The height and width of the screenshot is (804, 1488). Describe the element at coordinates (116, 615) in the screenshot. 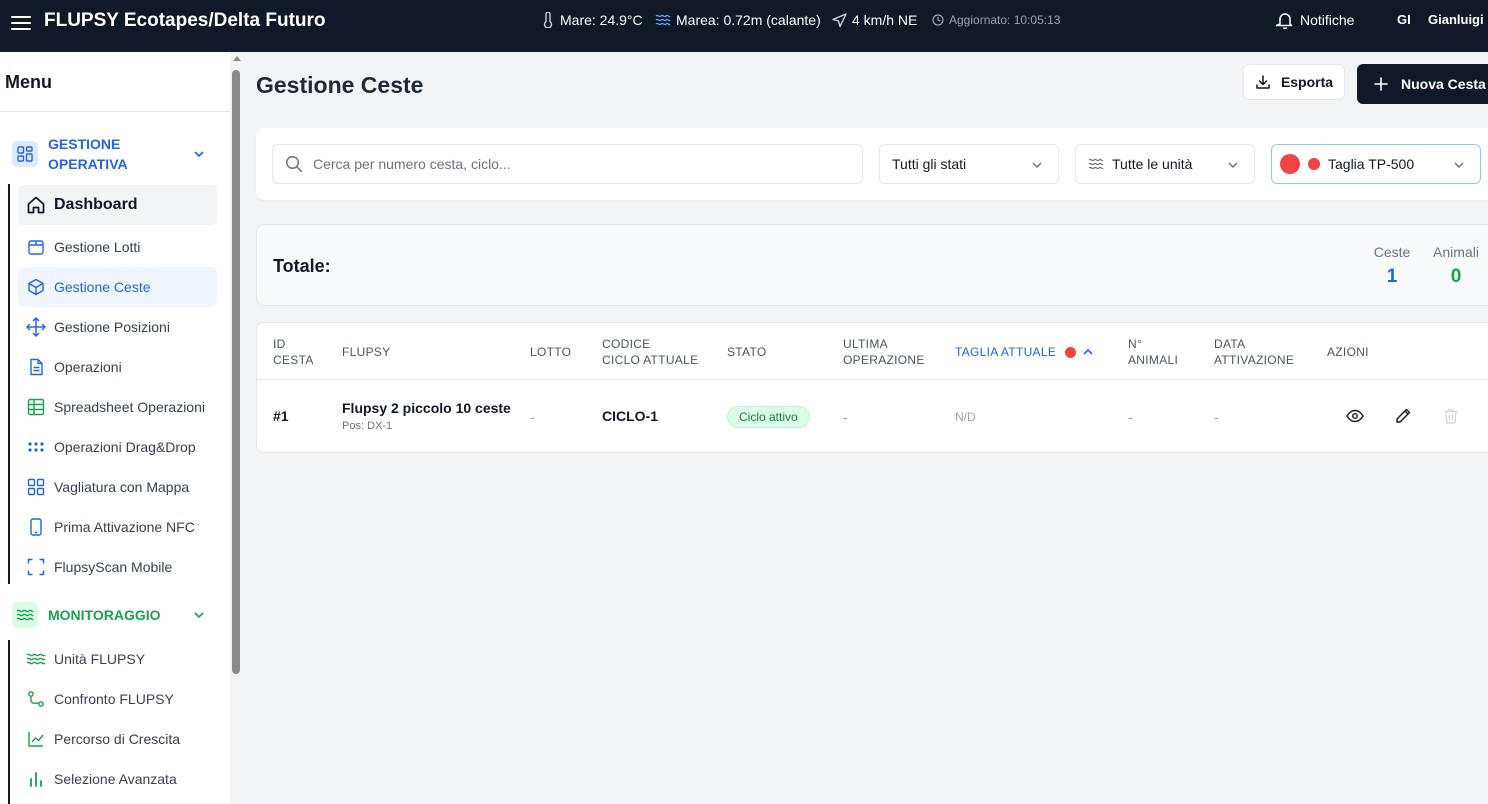

I see `section-monitoraggio: MONITORAGGIO` at that location.